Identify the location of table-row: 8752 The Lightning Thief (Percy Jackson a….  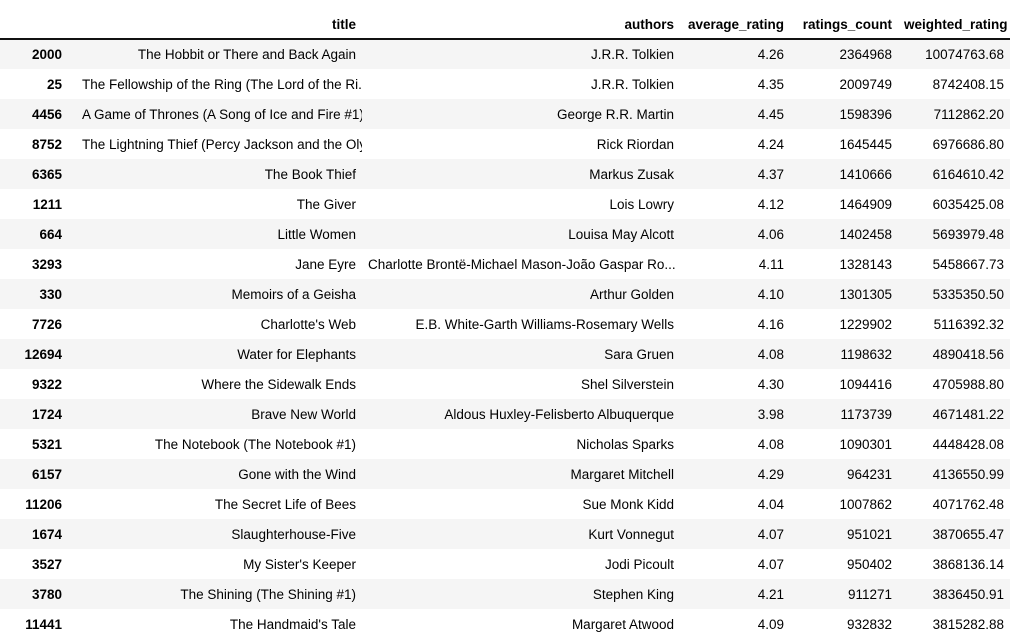
(505, 144).